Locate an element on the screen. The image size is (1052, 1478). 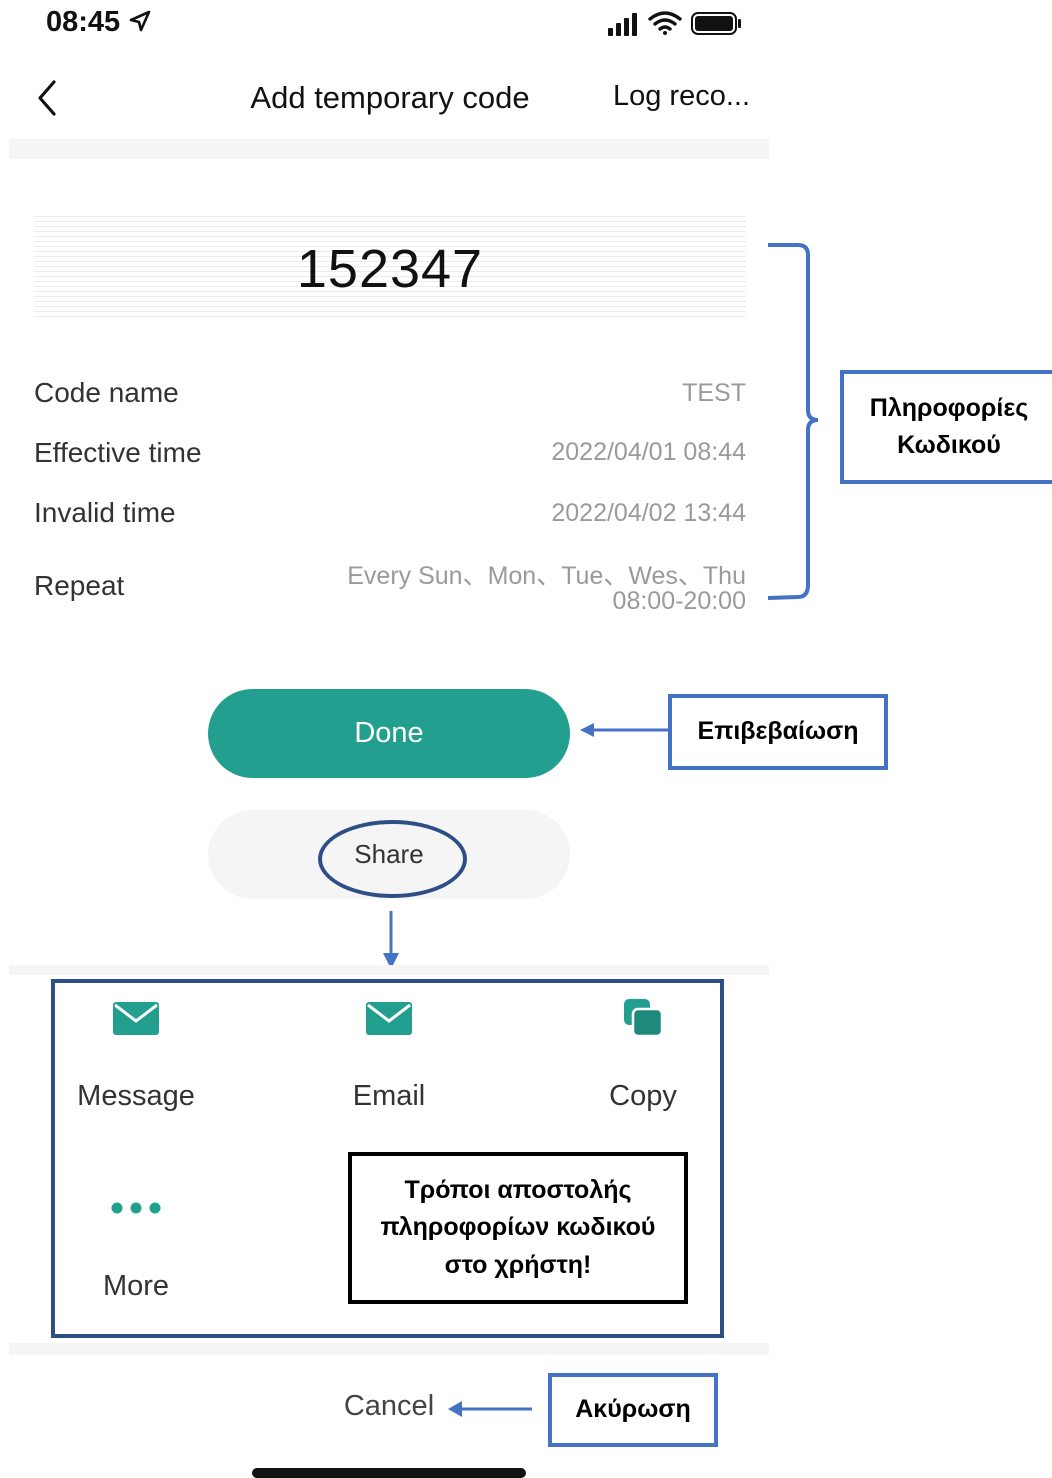
repeat-label: Repeat is located at coordinates (79, 585).